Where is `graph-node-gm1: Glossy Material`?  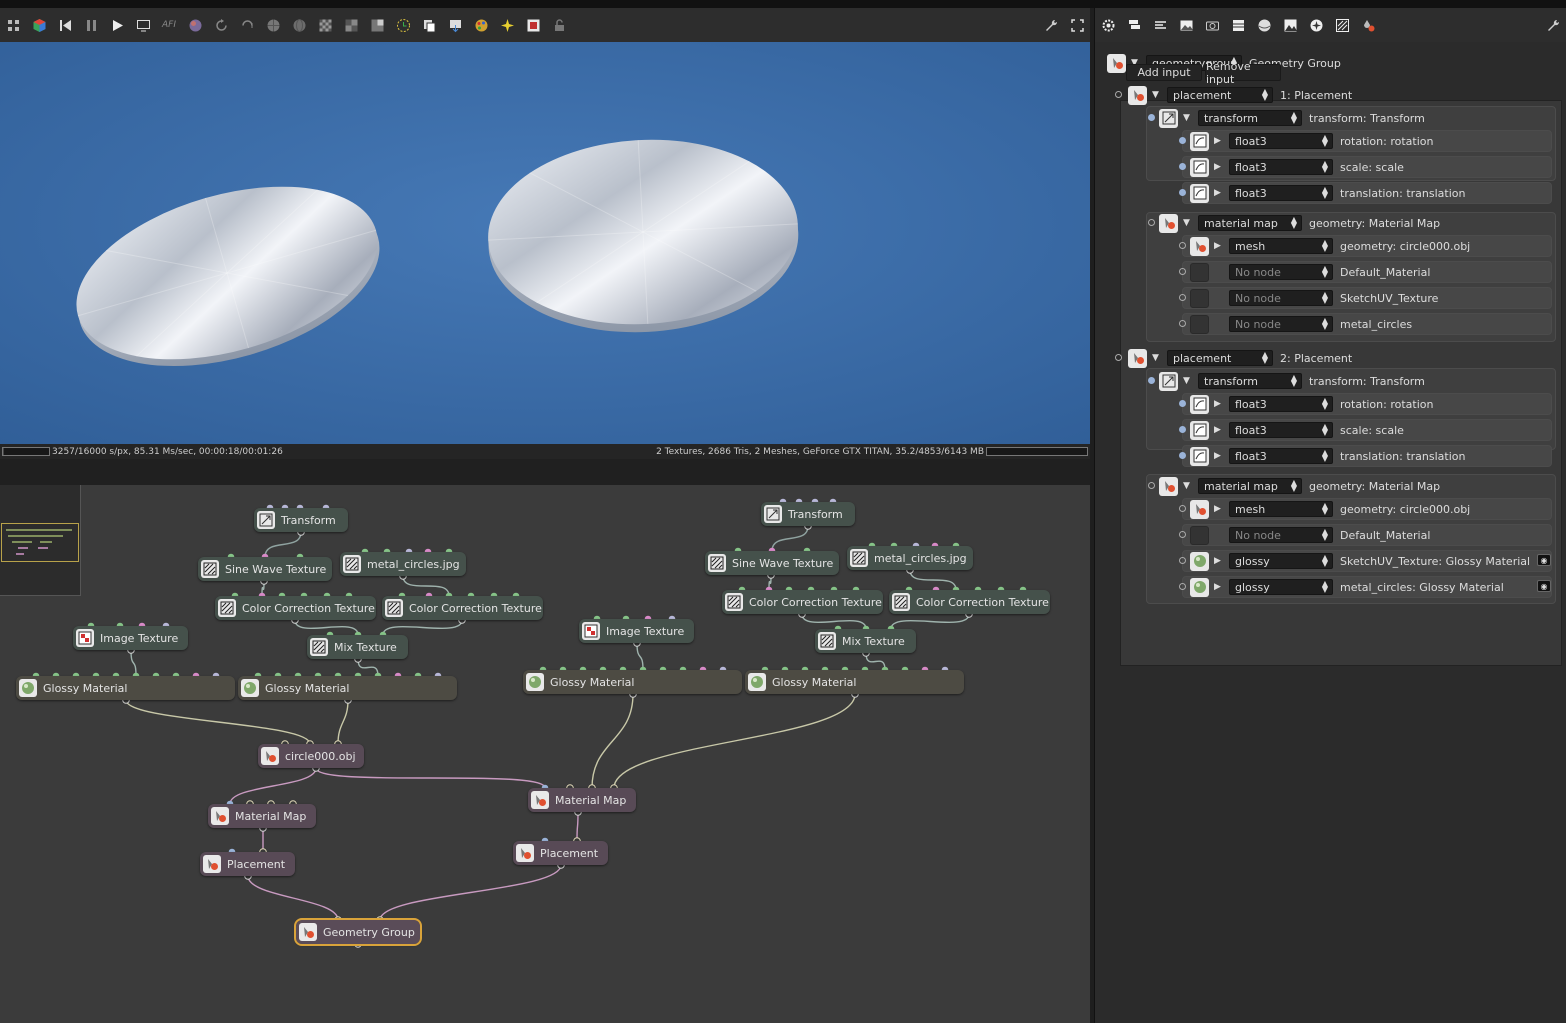
graph-node-gm1: Glossy Material is located at coordinates (125, 688).